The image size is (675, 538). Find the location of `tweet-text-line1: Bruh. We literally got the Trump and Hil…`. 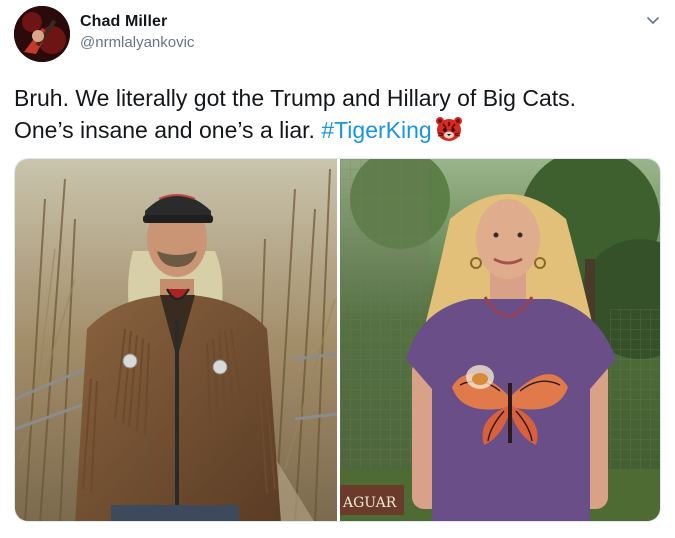

tweet-text-line1: Bruh. We literally got the Trump and Hil… is located at coordinates (295, 98).